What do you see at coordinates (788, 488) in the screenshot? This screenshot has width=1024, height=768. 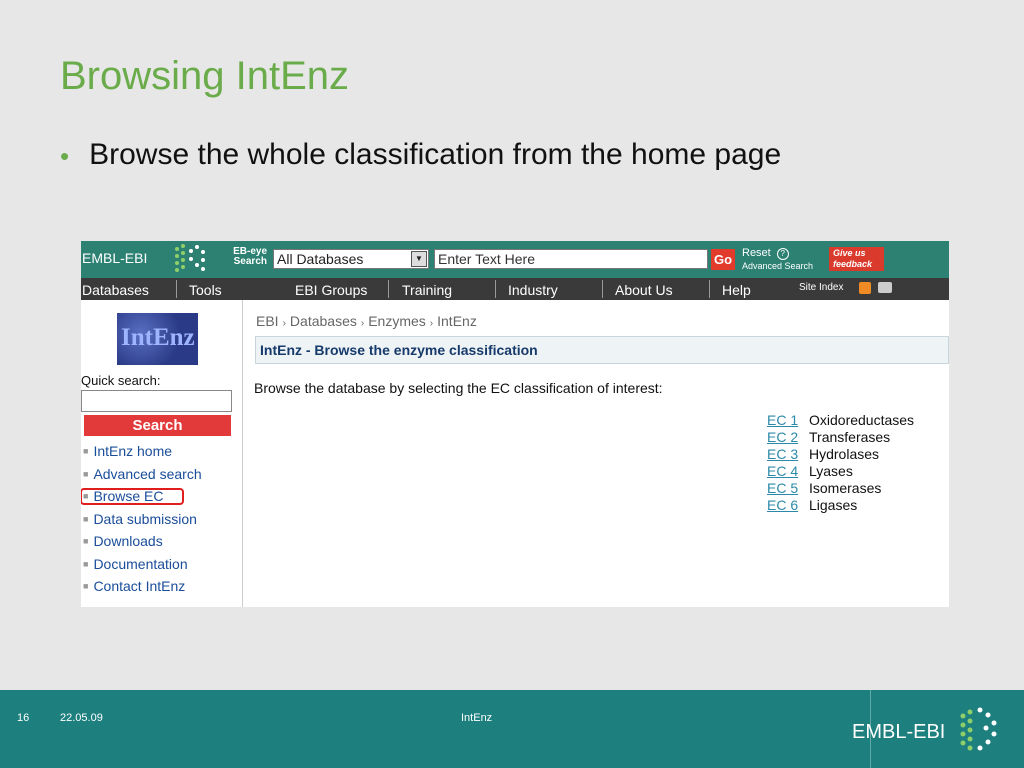 I see `ec-link: EC 5` at bounding box center [788, 488].